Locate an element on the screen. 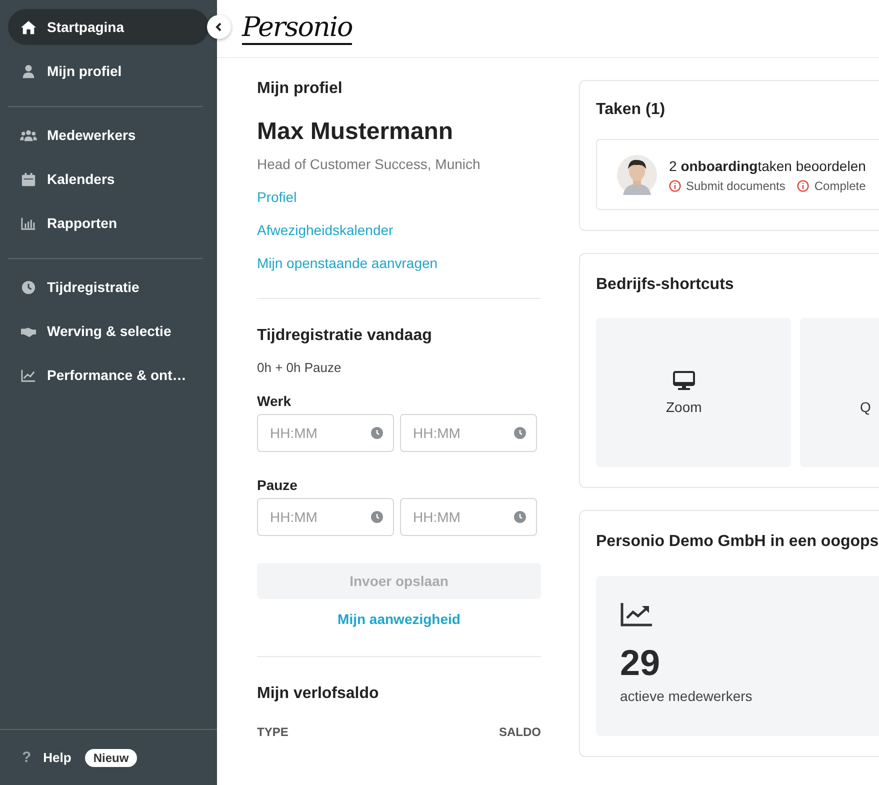  sidebar-item: Kalenders is located at coordinates (108, 179).